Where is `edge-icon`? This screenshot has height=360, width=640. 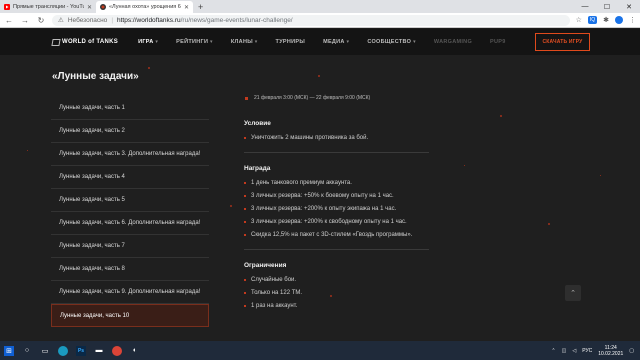
edge-icon is located at coordinates (63, 350).